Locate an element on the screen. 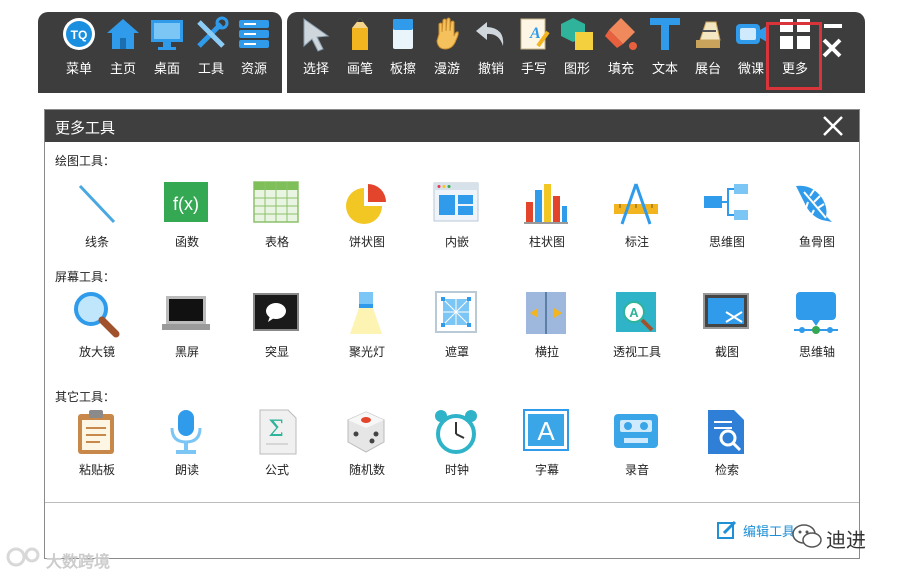  line-icon is located at coordinates (97, 204).